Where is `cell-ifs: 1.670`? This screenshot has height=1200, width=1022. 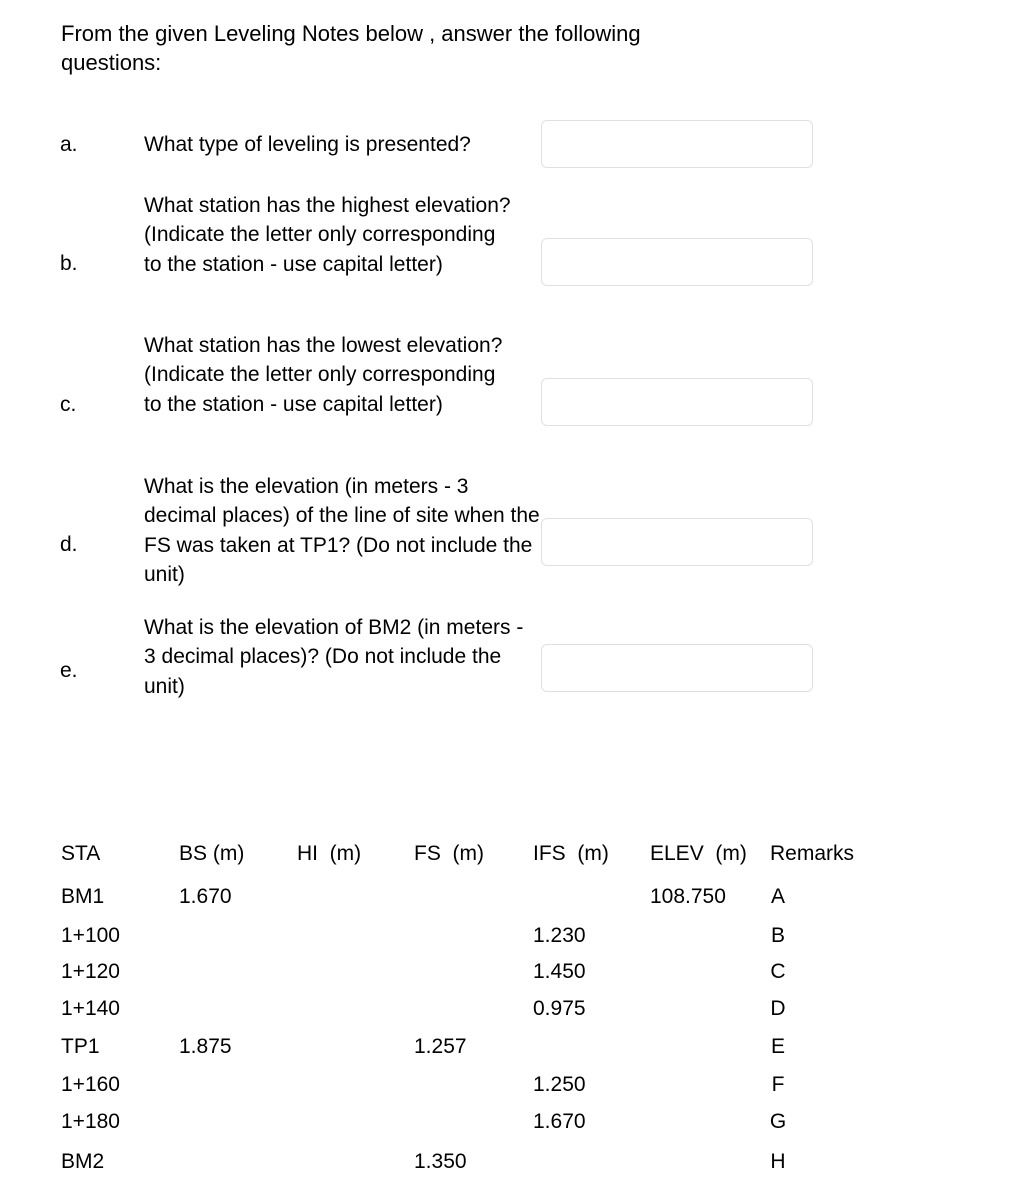
cell-ifs: 1.670 is located at coordinates (559, 1121).